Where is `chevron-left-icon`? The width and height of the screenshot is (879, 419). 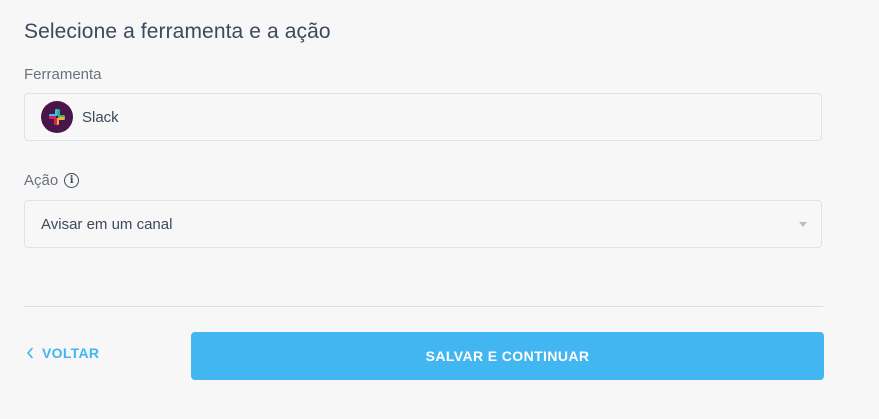 chevron-left-icon is located at coordinates (30, 353).